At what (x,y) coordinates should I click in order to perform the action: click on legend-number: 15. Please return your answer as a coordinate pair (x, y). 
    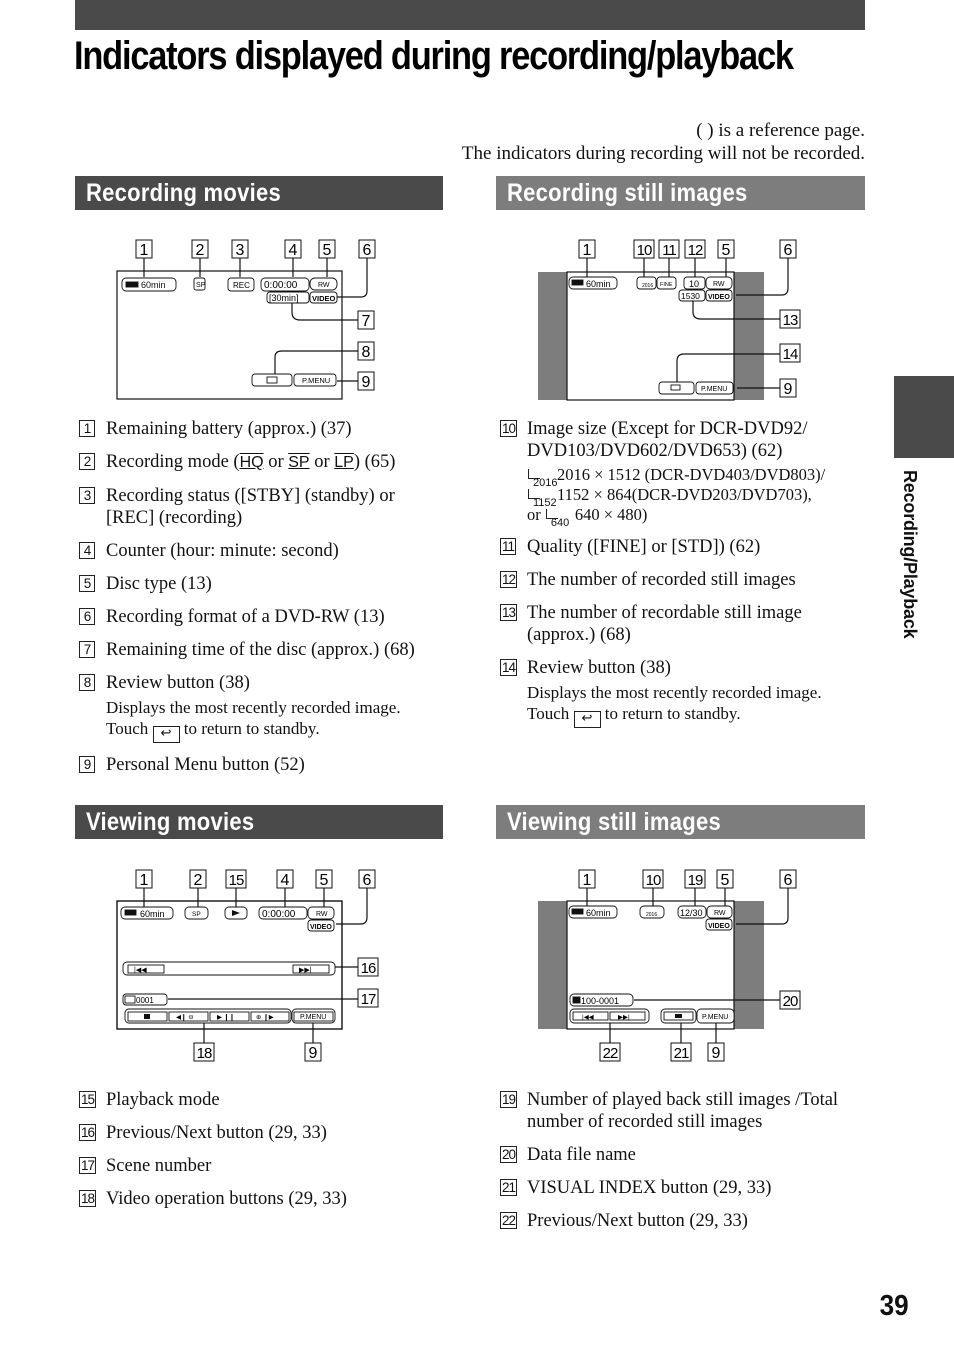
    Looking at the image, I should click on (88, 1099).